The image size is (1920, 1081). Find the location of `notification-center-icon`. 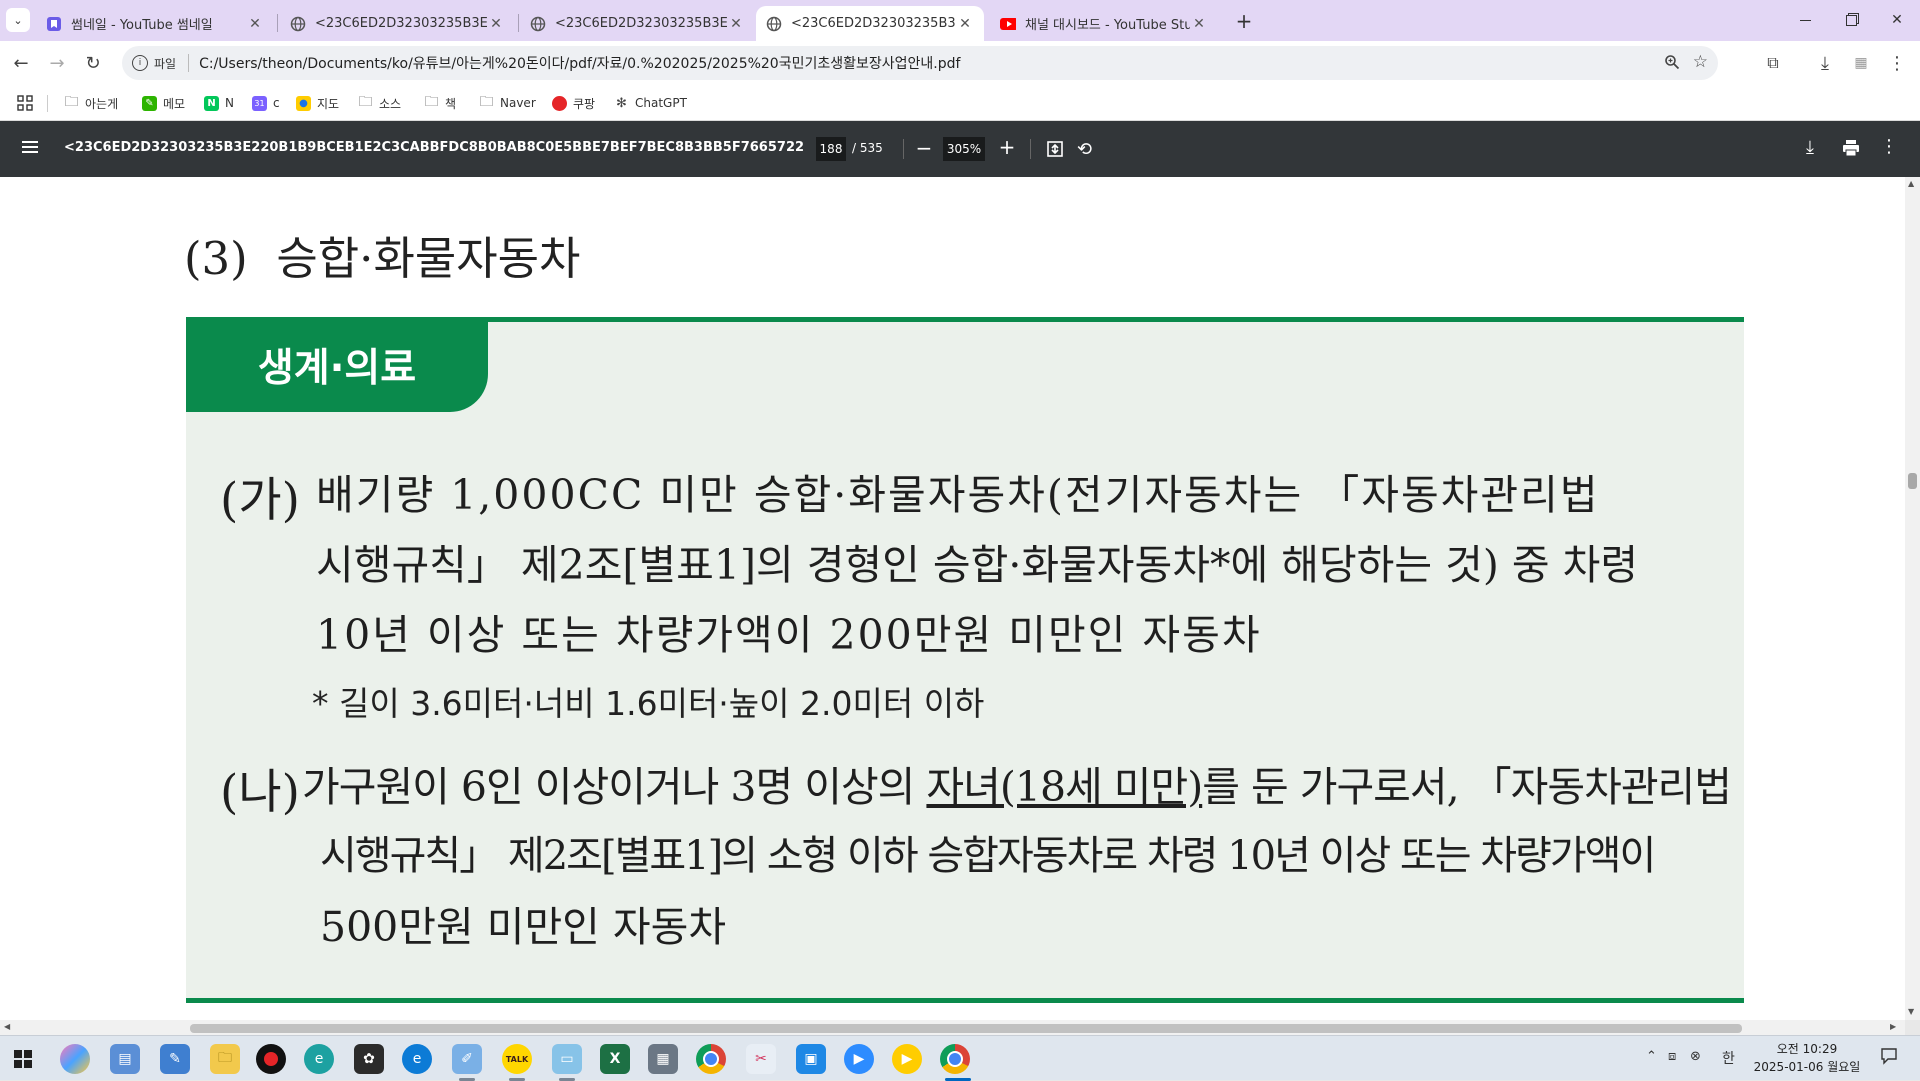

notification-center-icon is located at coordinates (1889, 1056).